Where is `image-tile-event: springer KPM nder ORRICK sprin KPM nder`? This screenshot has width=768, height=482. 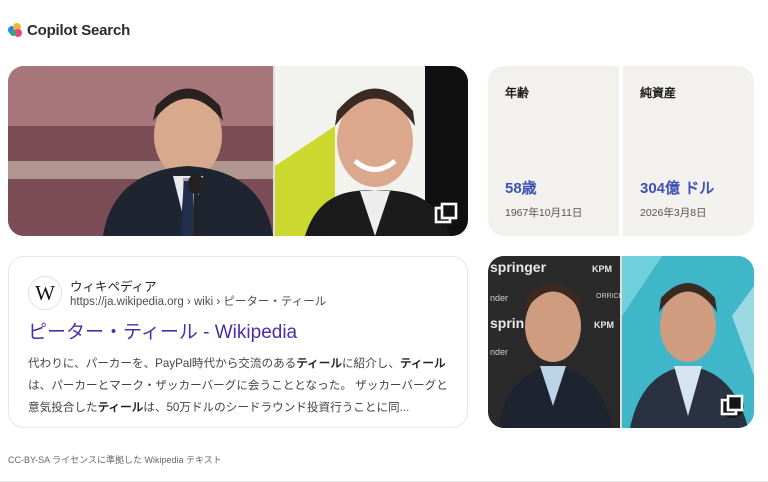
image-tile-event: springer KPM nder ORRICK sprin KPM nder is located at coordinates (554, 342).